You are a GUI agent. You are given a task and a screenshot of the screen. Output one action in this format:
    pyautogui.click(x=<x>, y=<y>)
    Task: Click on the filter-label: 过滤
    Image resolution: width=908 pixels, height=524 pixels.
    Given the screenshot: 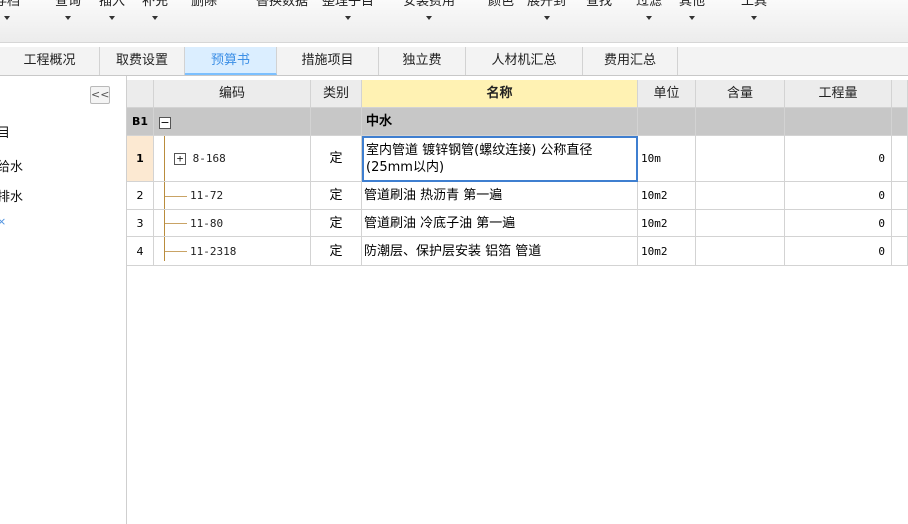 What is the action you would take?
    pyautogui.click(x=649, y=4)
    